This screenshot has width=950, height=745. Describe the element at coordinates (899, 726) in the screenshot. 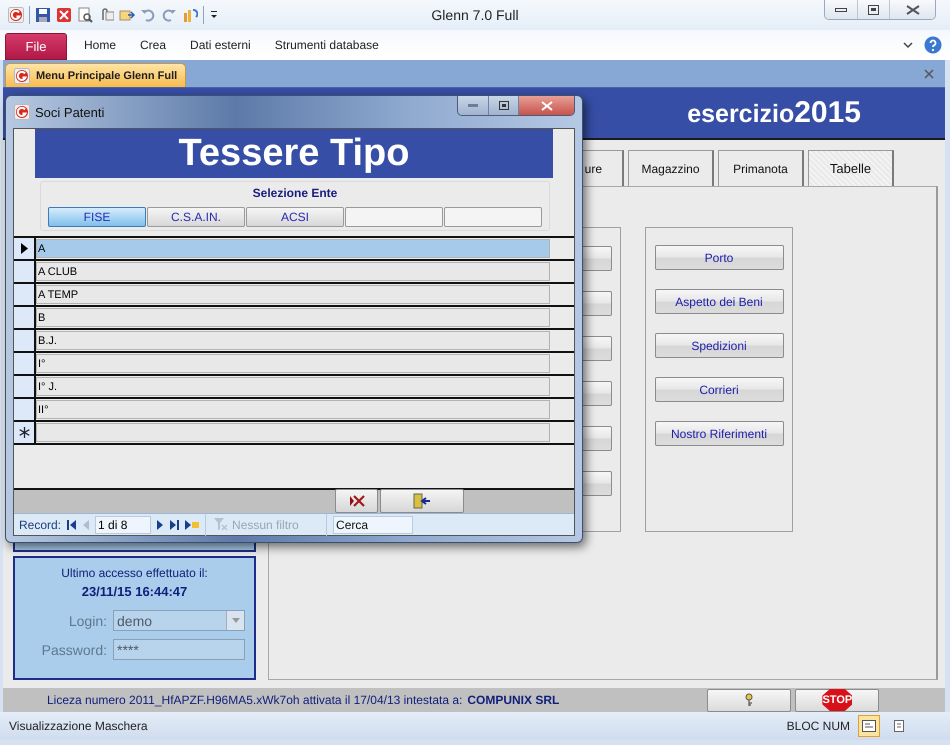

I see `design-view-icon` at that location.